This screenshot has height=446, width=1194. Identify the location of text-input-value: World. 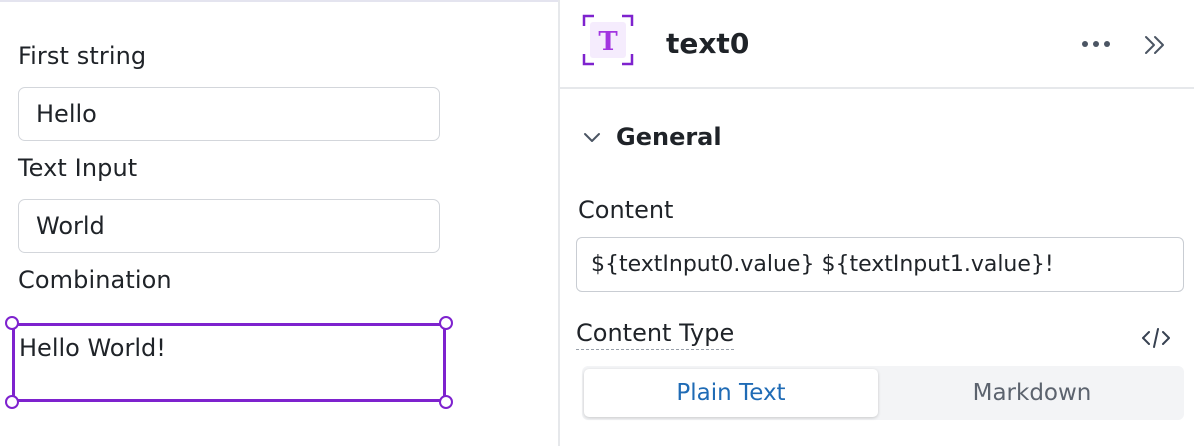
(70, 226).